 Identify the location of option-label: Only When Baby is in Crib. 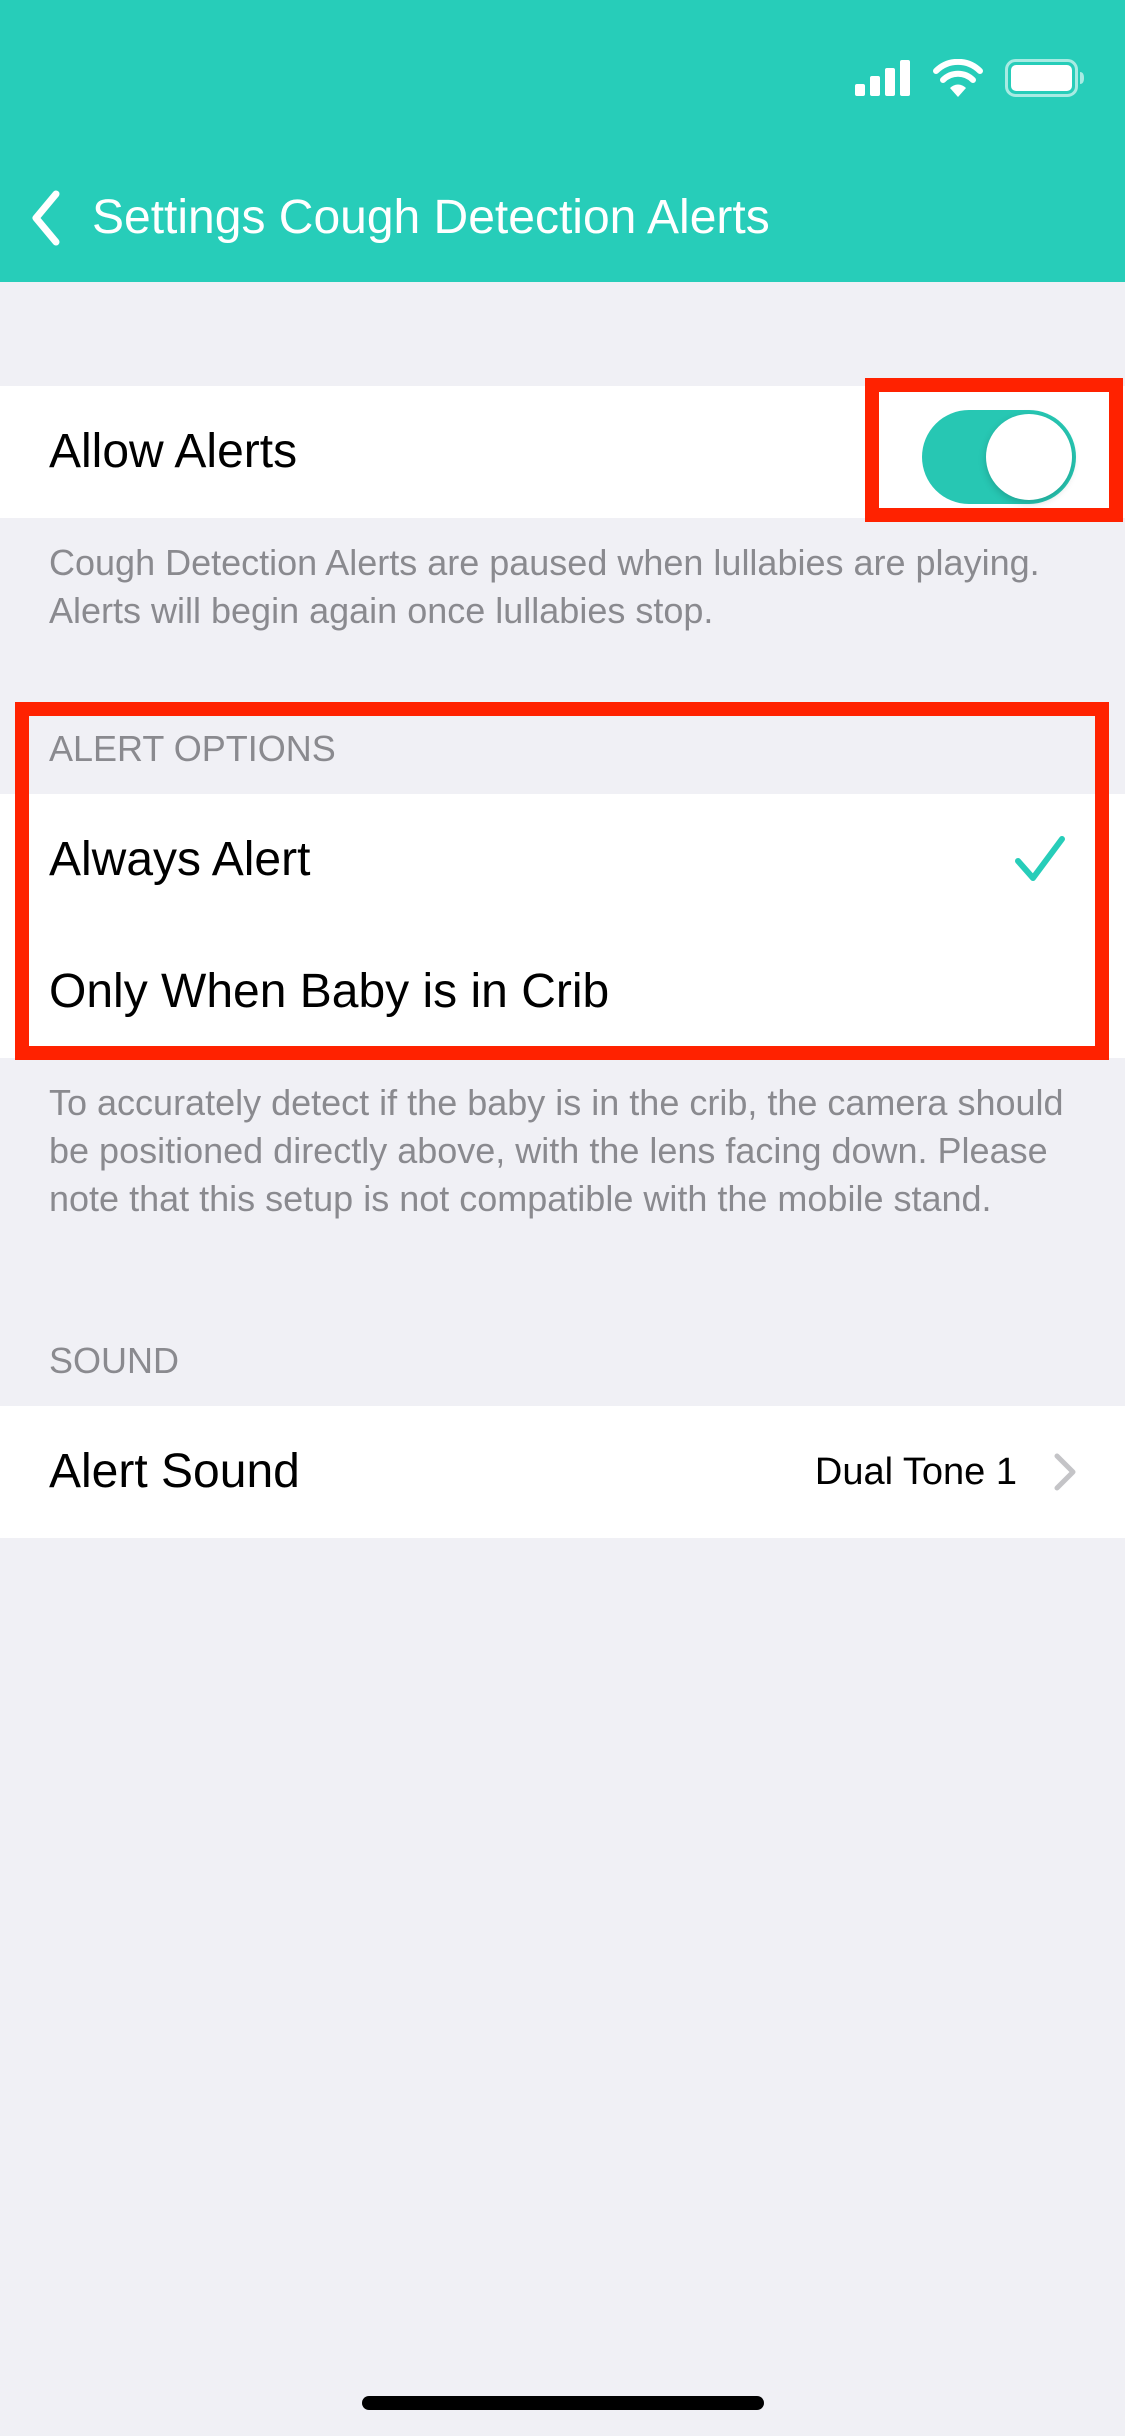
(329, 991).